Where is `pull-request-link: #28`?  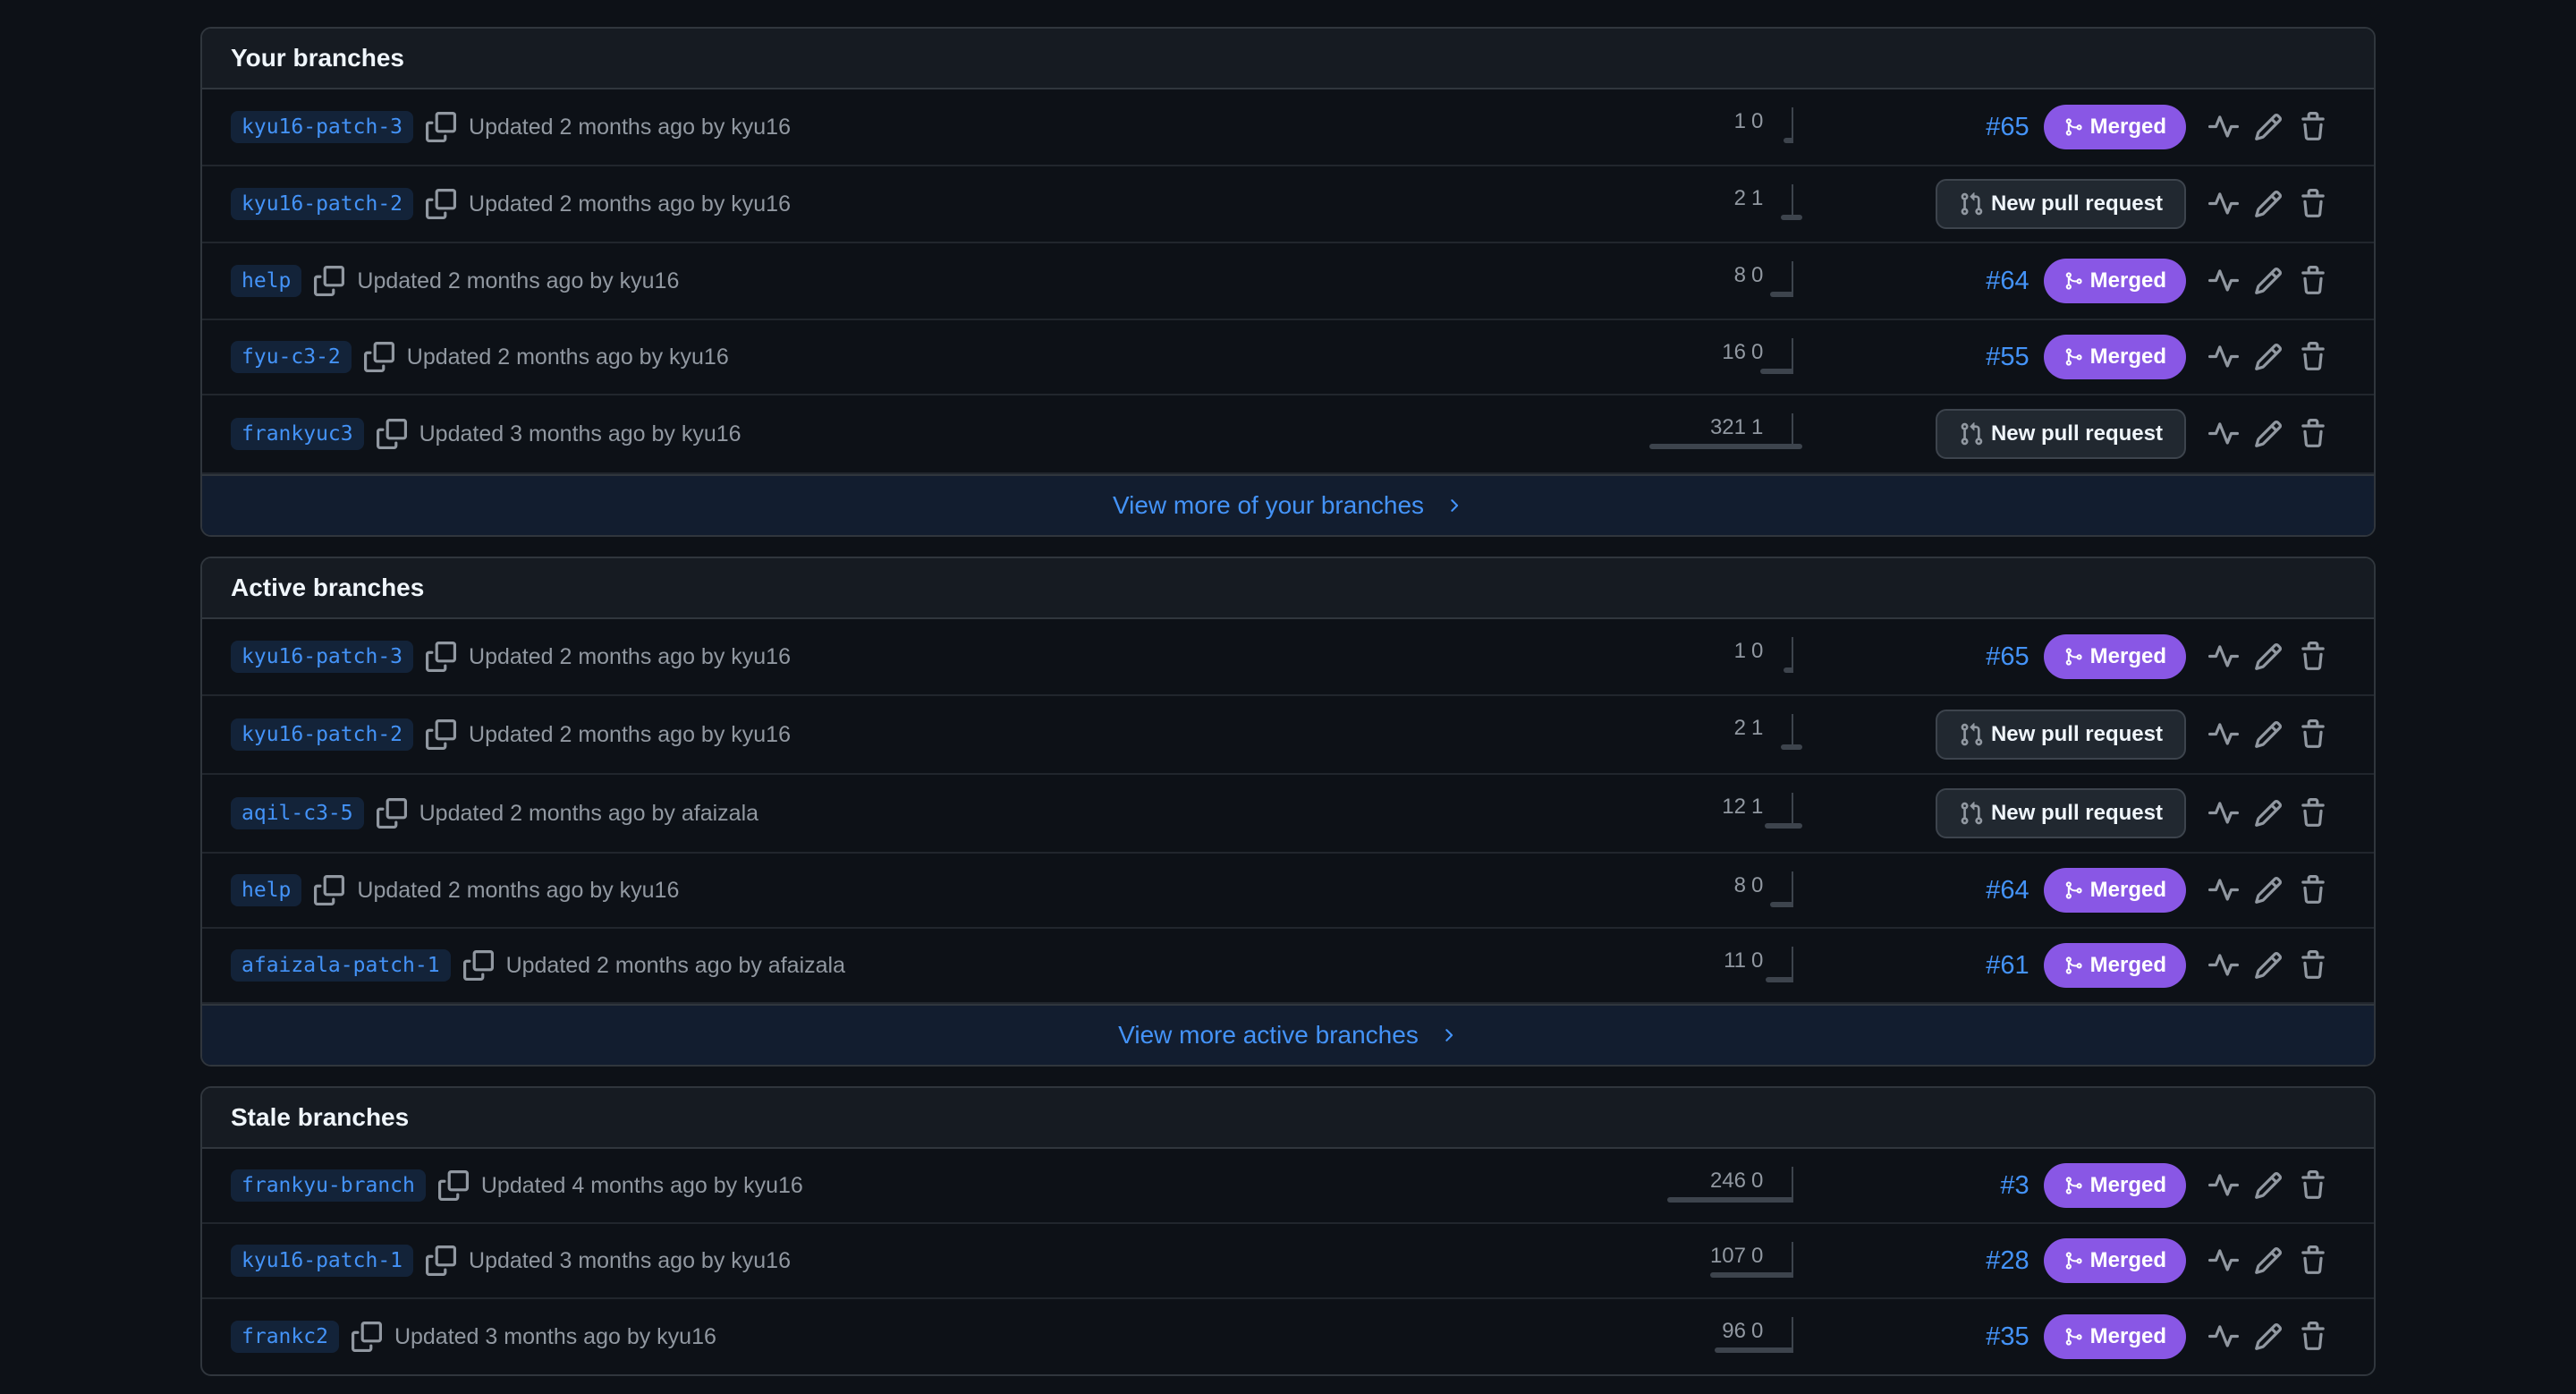 pull-request-link: #28 is located at coordinates (2007, 1261).